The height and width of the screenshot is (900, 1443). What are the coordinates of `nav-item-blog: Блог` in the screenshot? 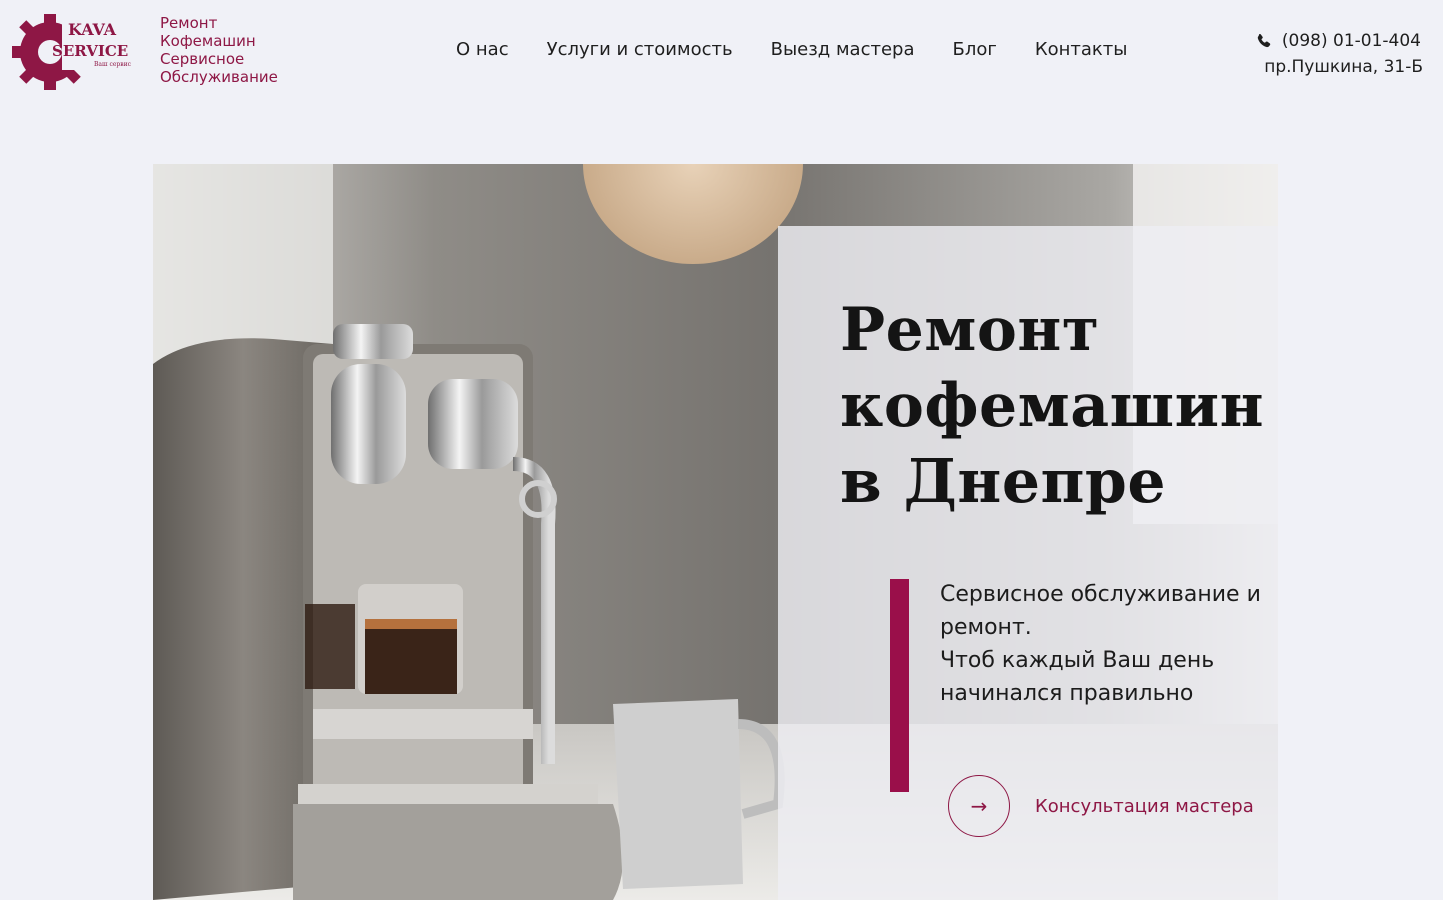 It's located at (975, 50).